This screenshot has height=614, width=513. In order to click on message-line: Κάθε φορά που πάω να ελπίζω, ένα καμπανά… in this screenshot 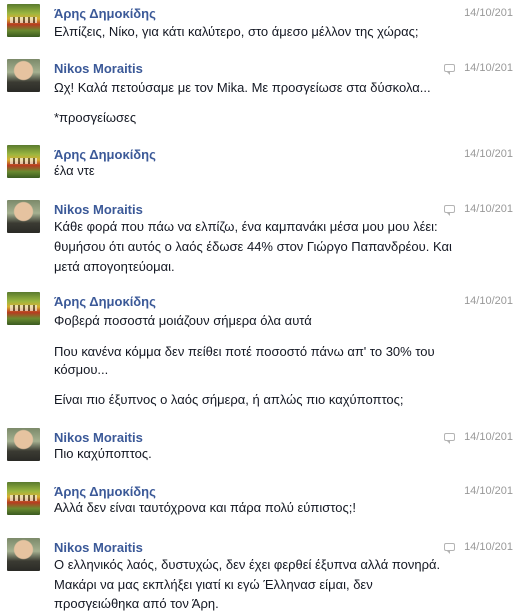, I will do `click(246, 226)`.